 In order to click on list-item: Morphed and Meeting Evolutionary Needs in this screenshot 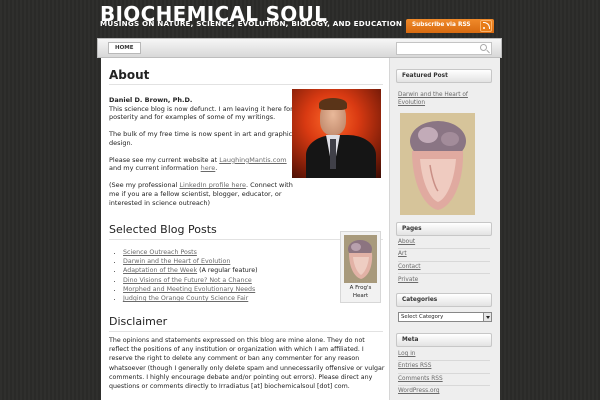, I will do `click(230, 289)`.